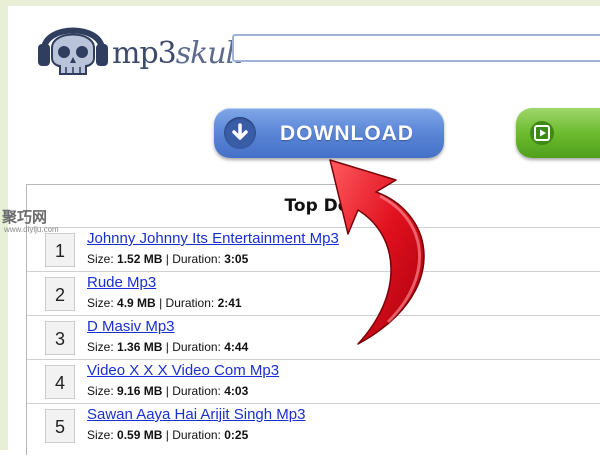  Describe the element at coordinates (140, 435) in the screenshot. I see `track-size: 0.59 MB` at that location.